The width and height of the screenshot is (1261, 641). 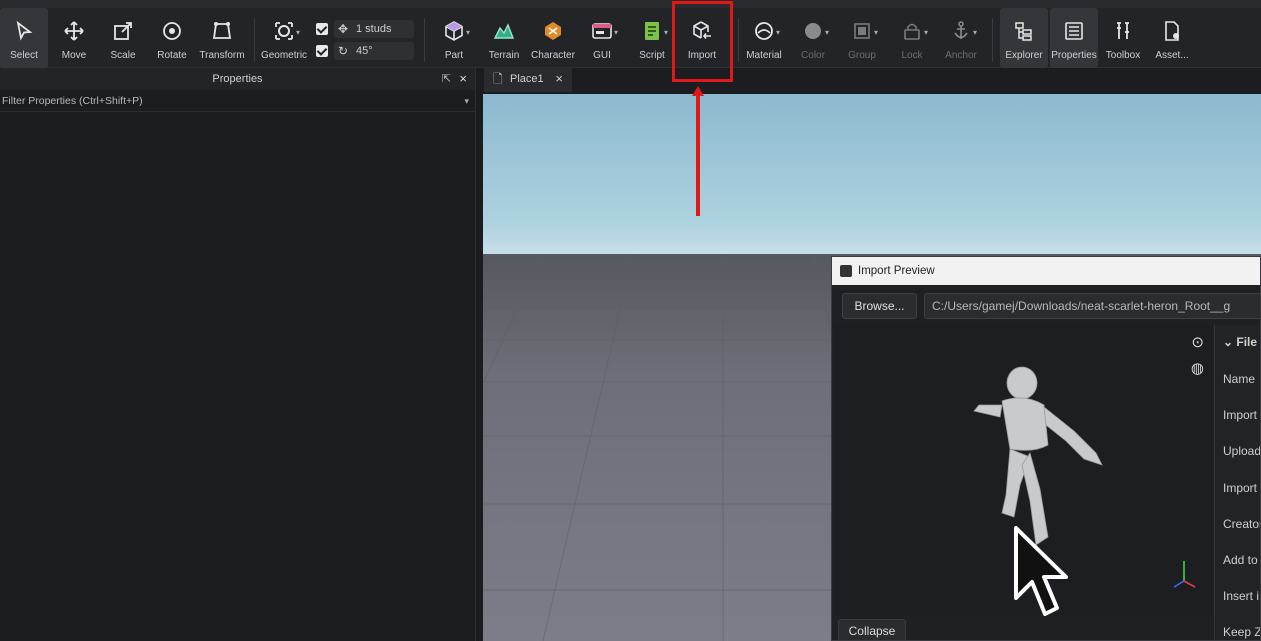 What do you see at coordinates (237, 101) in the screenshot?
I see `filter-properties-input: Filter Properties (Ctrl+Shift+P) ▾` at bounding box center [237, 101].